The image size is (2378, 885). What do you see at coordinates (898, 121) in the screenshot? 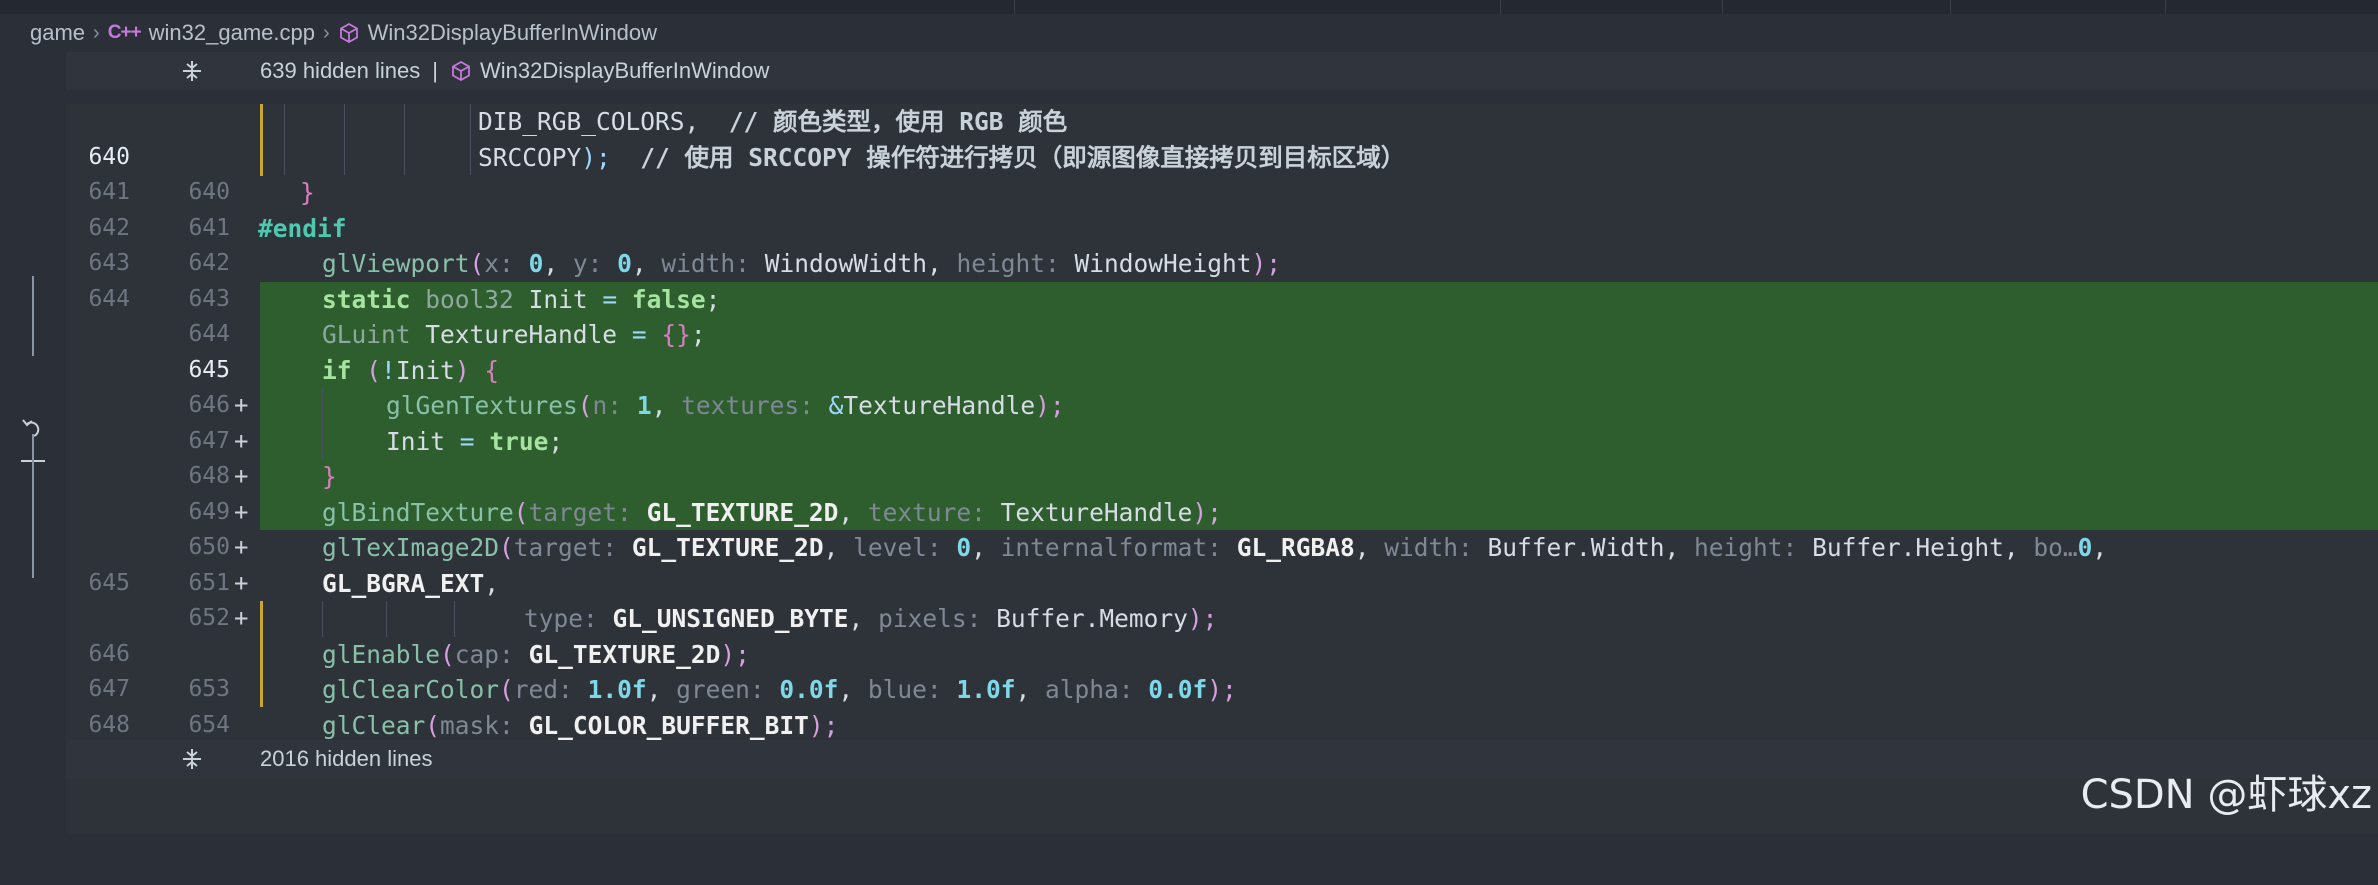
I see `code-comment: // 颜色类型，使用 RGB 颜色` at bounding box center [898, 121].